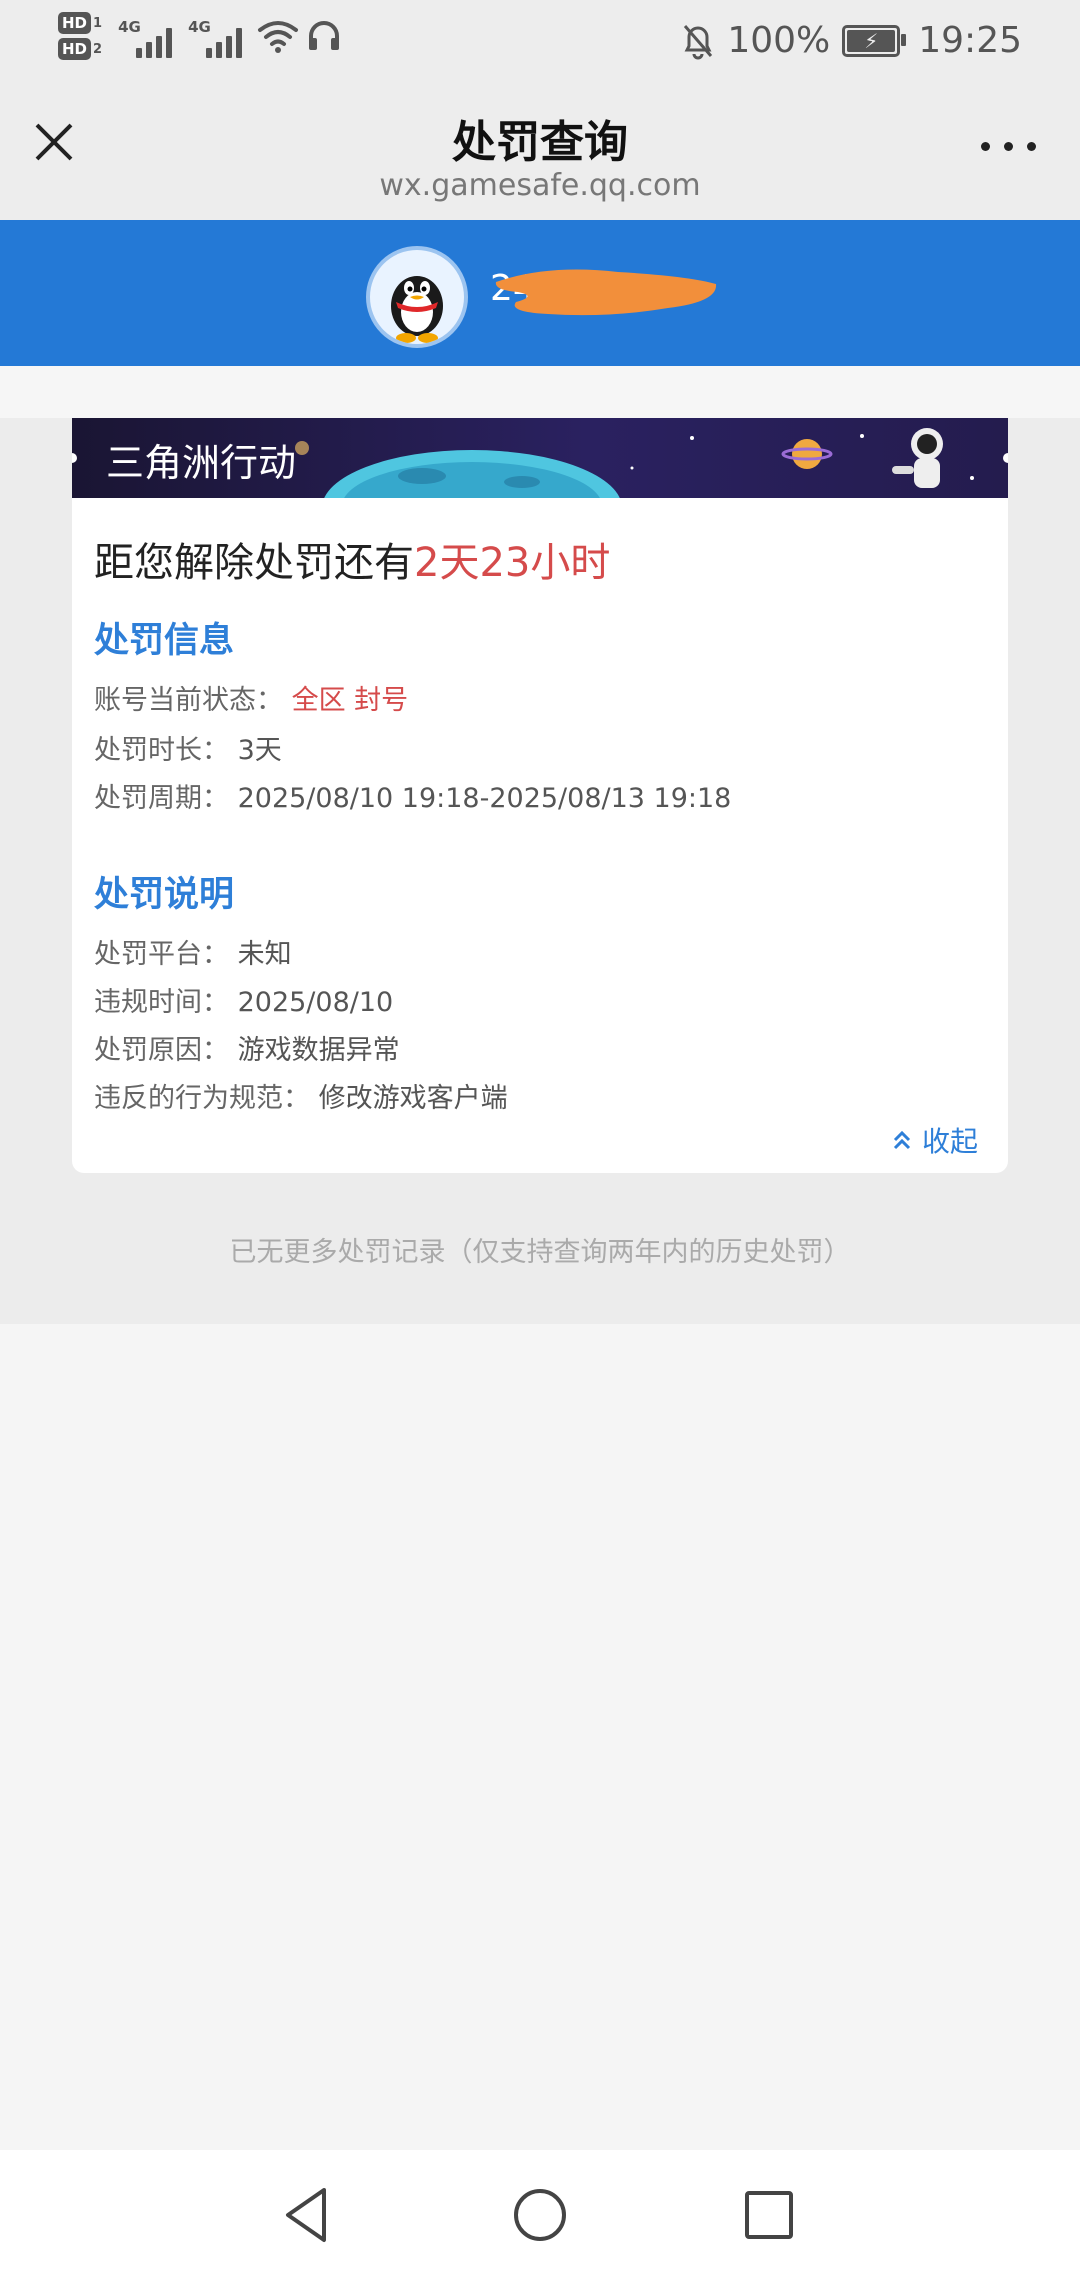 The image size is (1080, 2280). I want to click on section-title-desc: 处罚说明, so click(164, 895).